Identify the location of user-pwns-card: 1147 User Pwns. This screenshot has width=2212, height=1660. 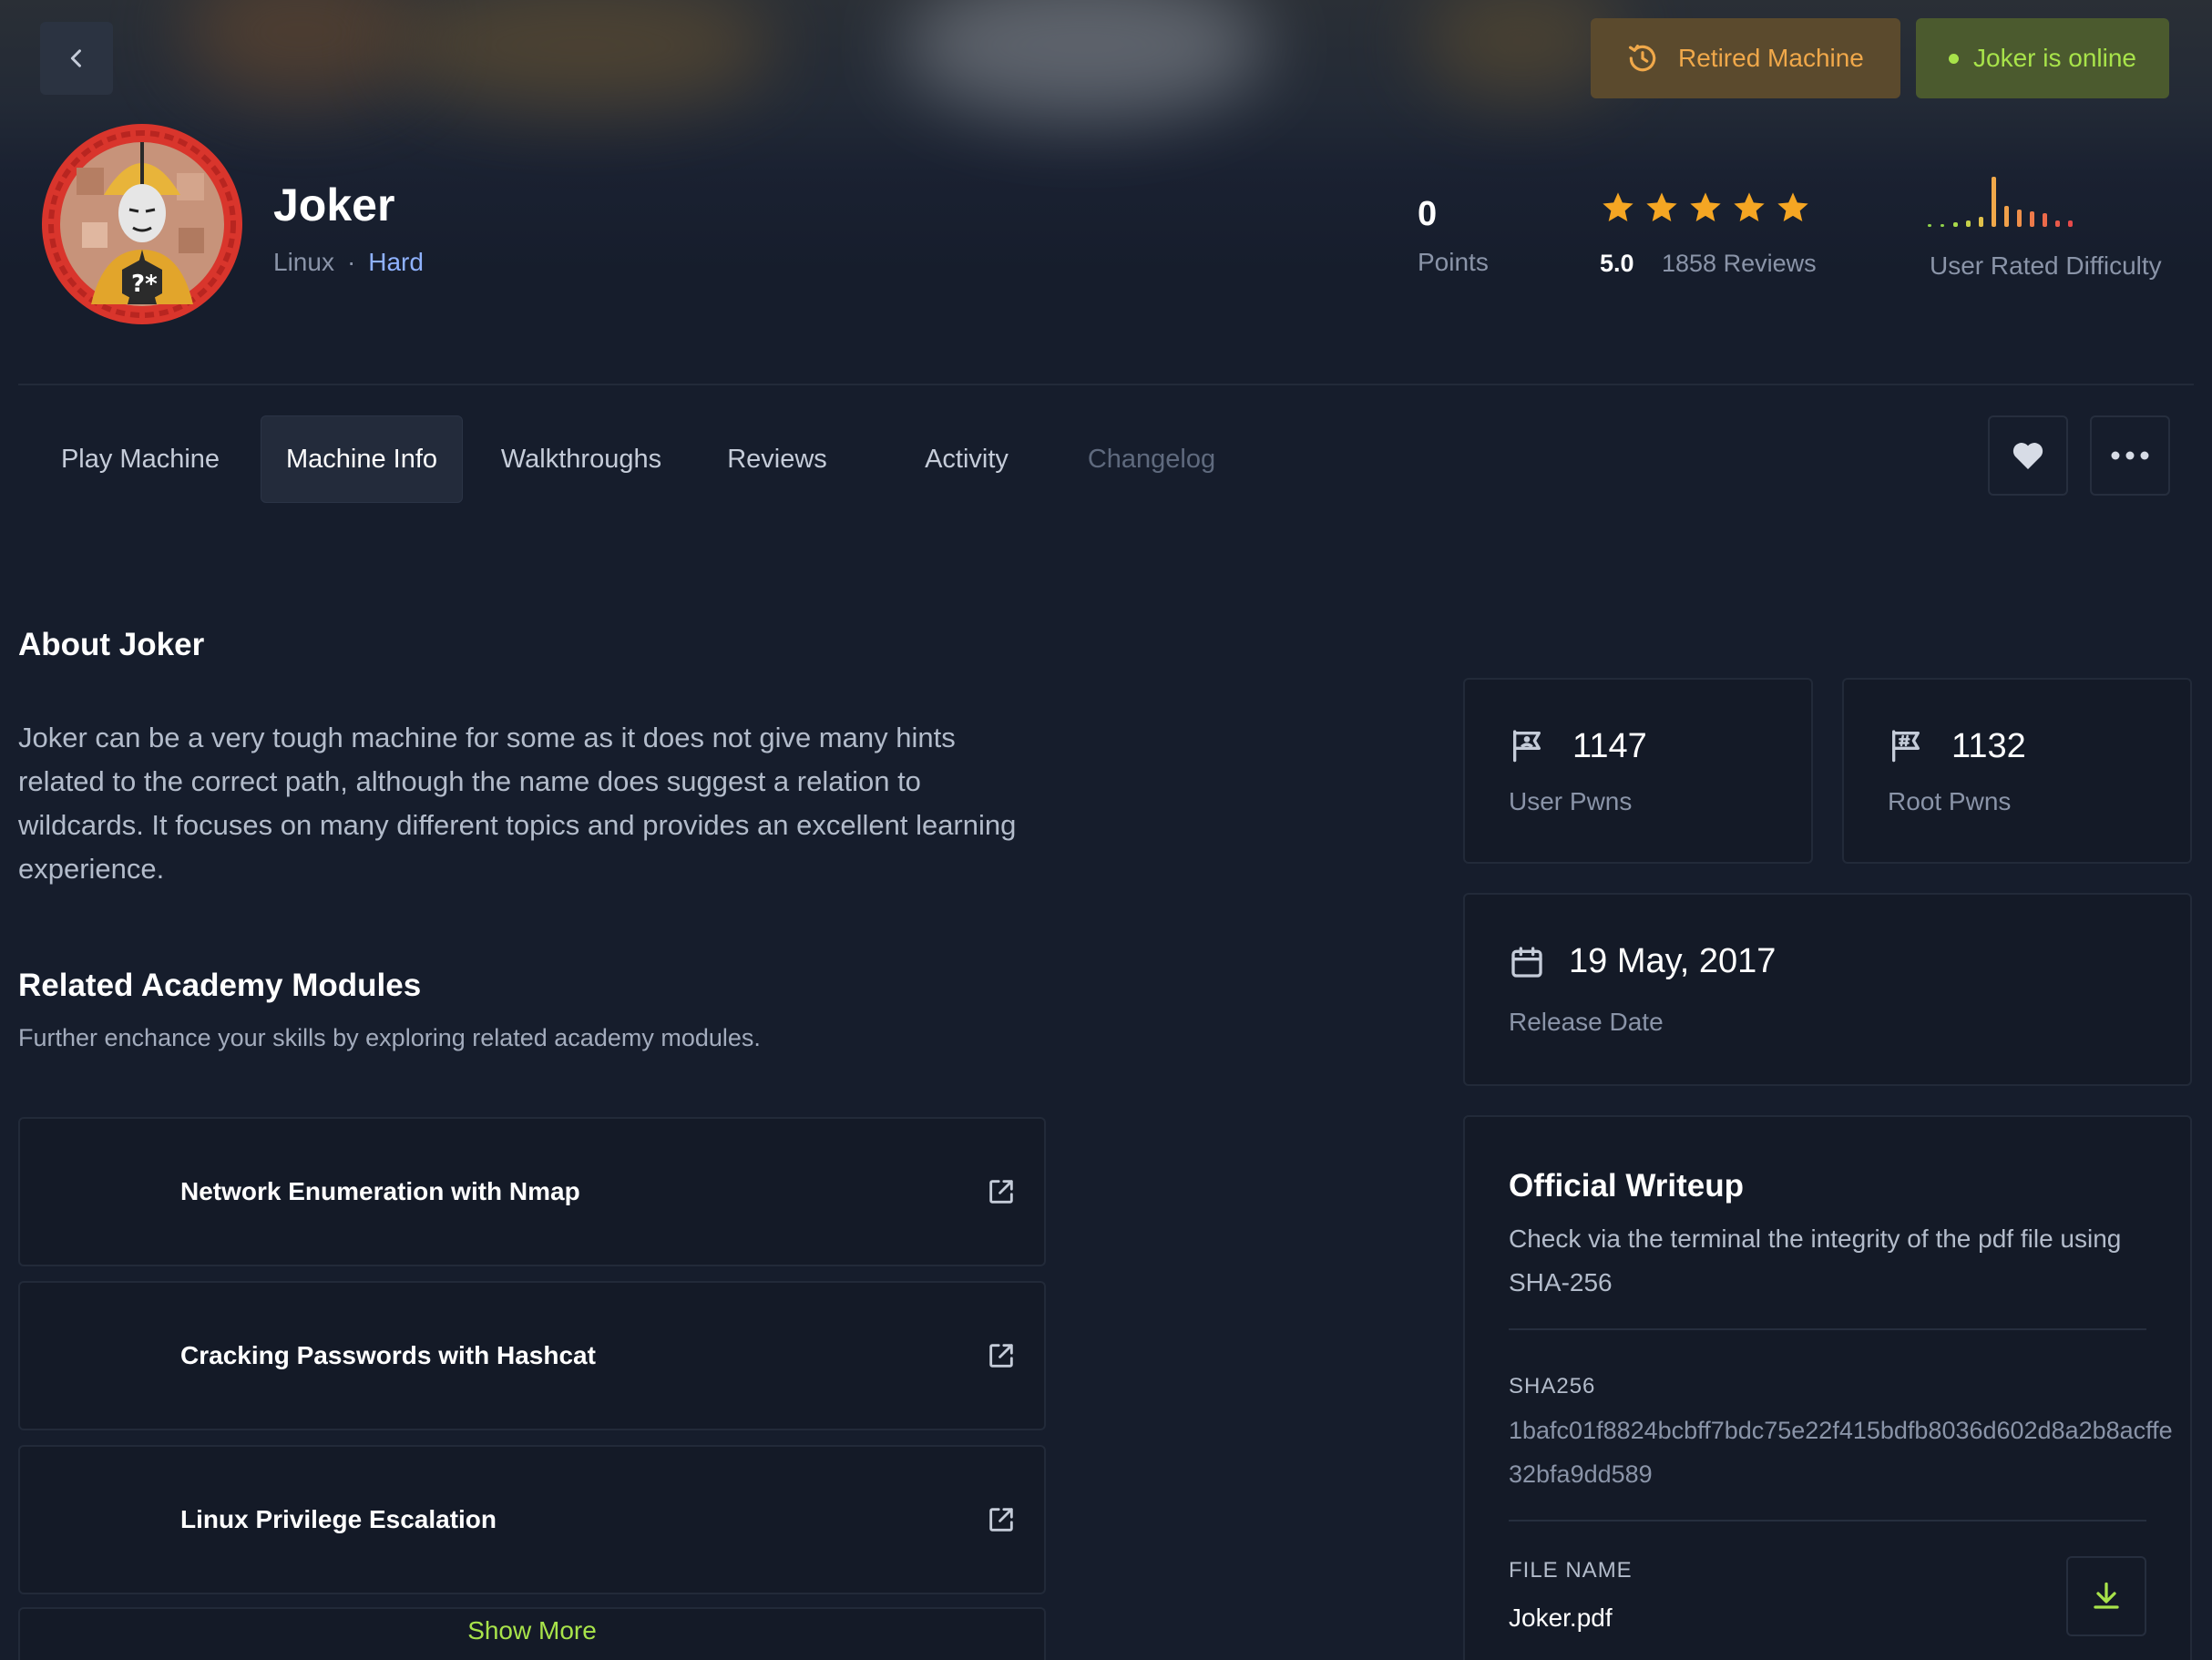
(1638, 771).